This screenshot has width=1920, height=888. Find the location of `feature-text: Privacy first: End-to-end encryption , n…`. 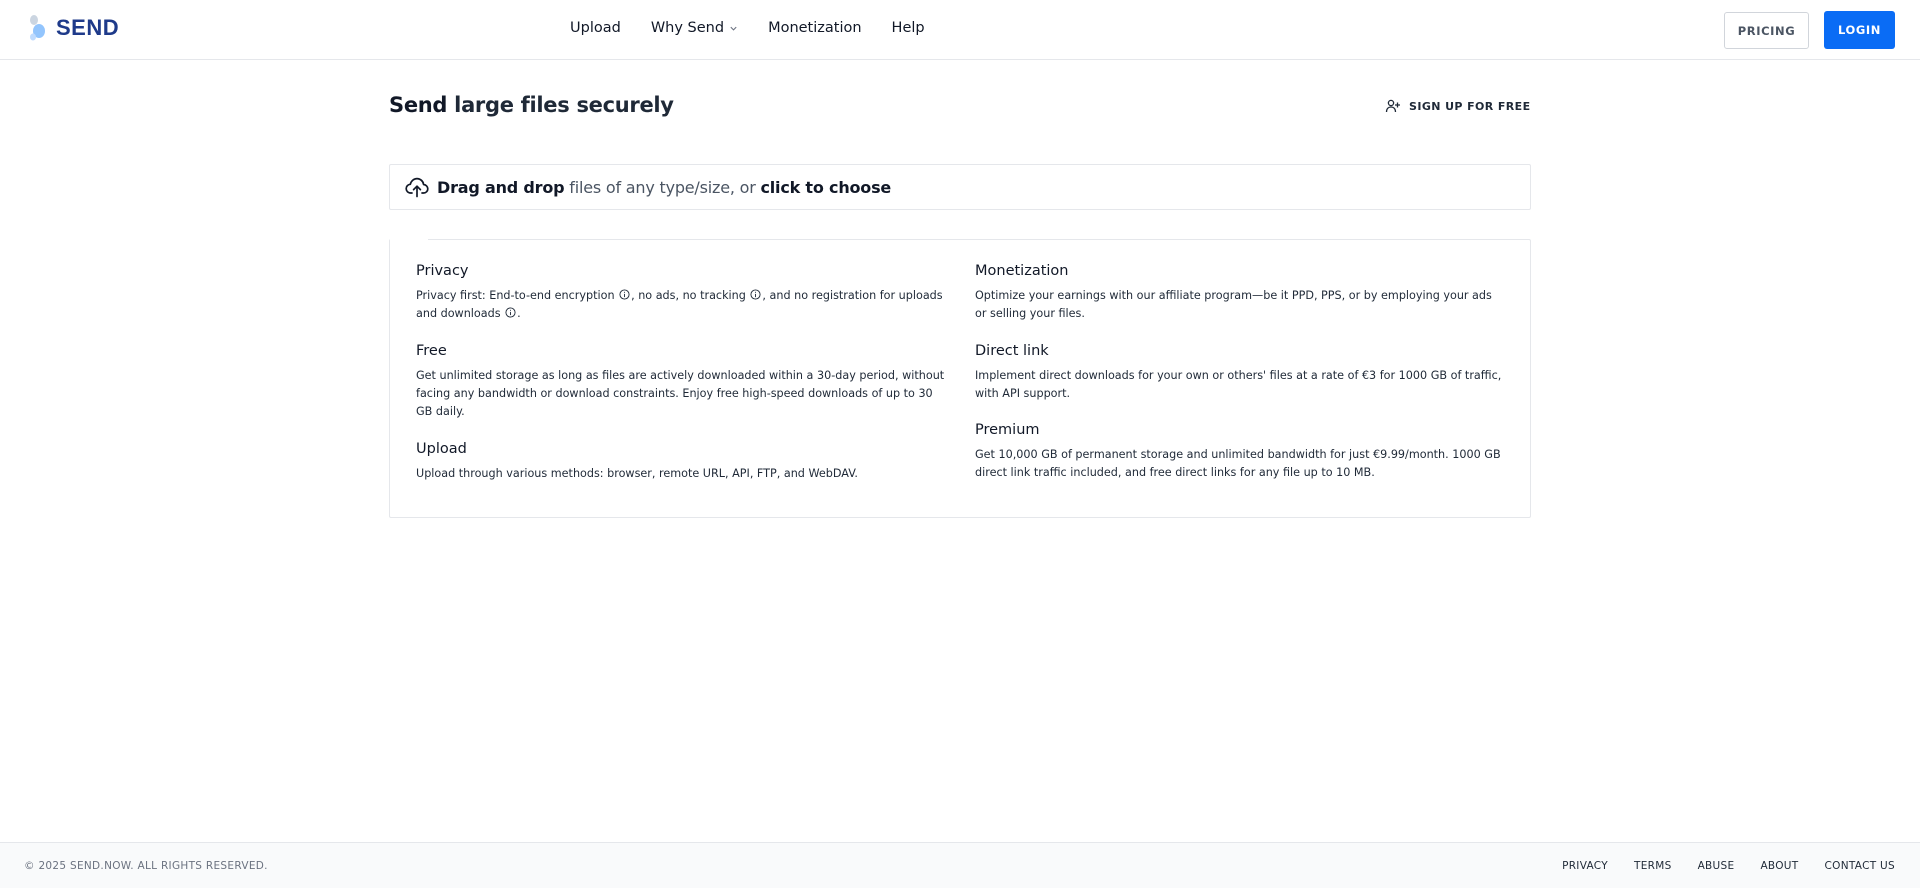

feature-text: Privacy first: End-to-end encryption , n… is located at coordinates (681, 305).